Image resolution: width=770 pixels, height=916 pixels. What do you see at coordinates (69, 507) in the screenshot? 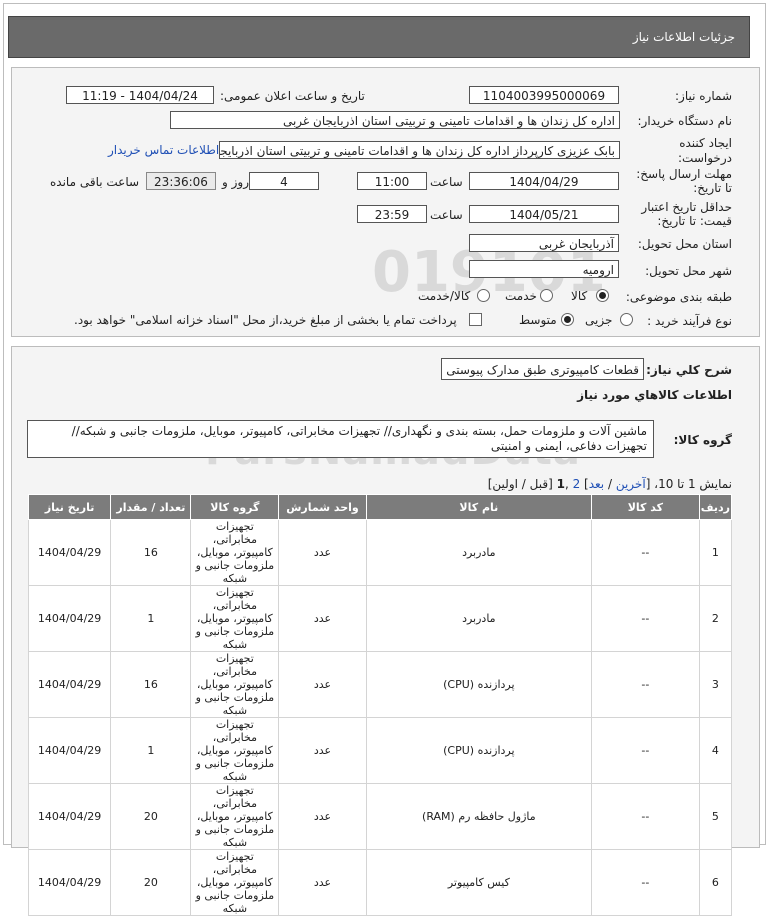
I see `col-date-header: تاریخ نیاز` at bounding box center [69, 507].